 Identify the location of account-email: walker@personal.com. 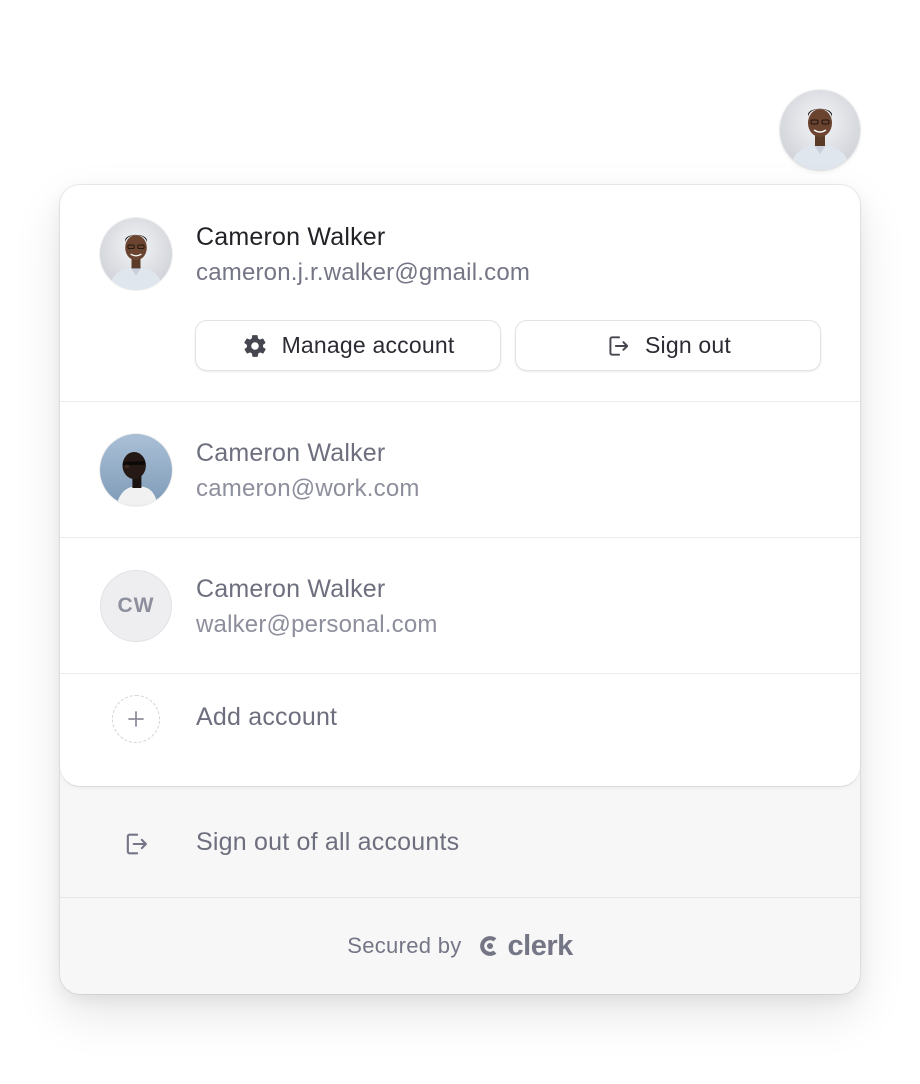
(317, 624).